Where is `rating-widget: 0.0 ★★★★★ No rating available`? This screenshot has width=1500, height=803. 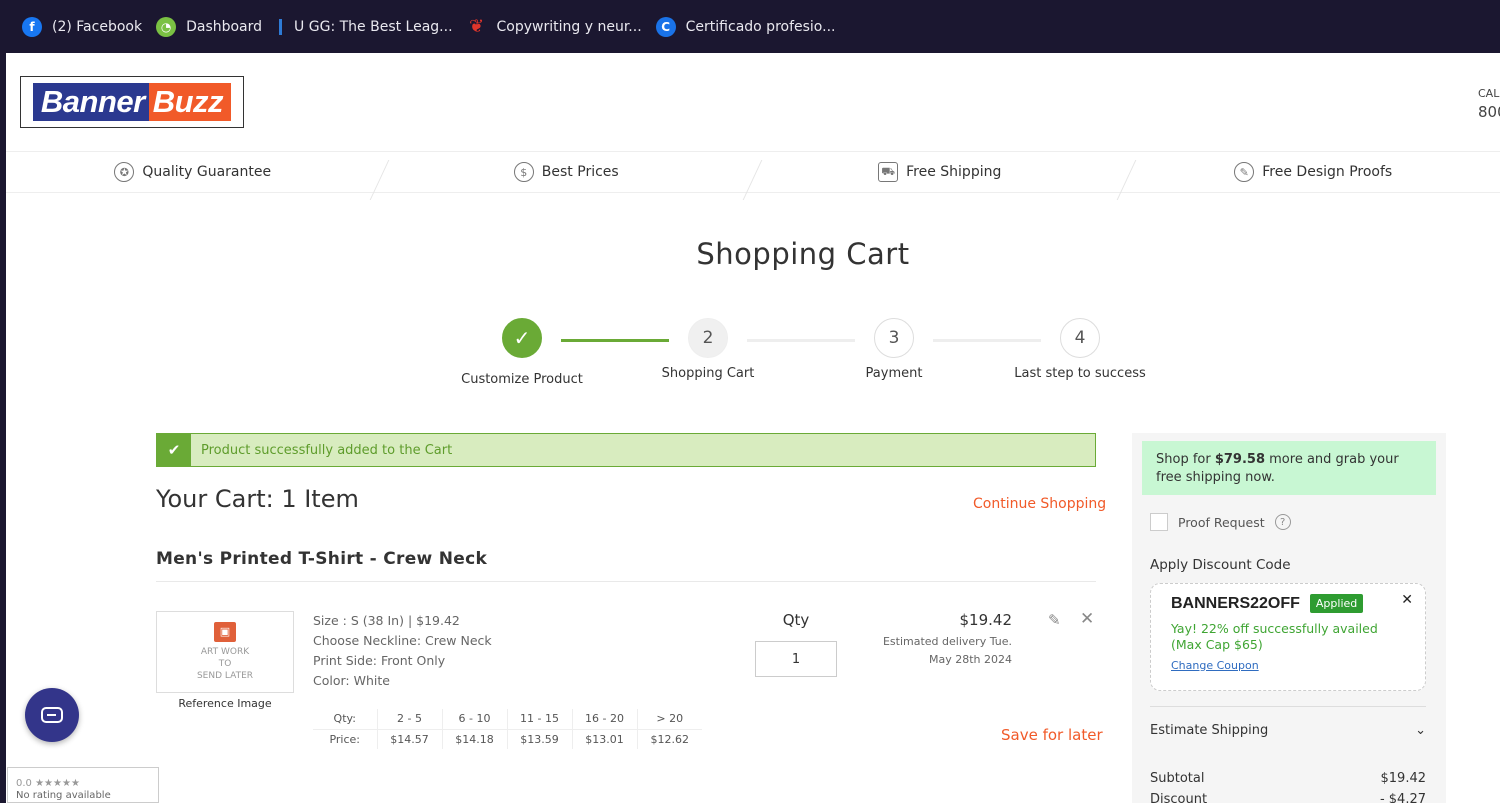
rating-widget: 0.0 ★★★★★ No rating available is located at coordinates (83, 785).